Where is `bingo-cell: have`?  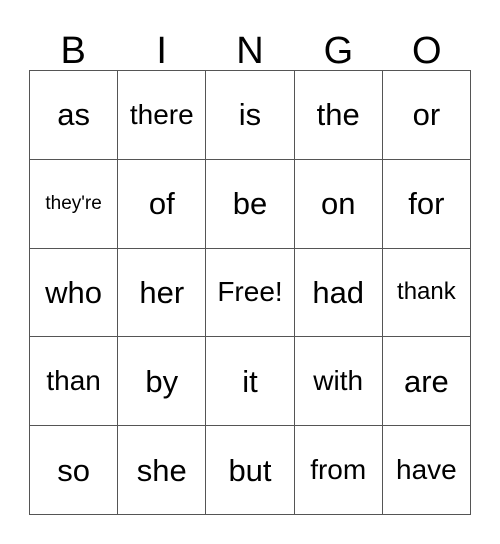
bingo-cell: have is located at coordinates (426, 470).